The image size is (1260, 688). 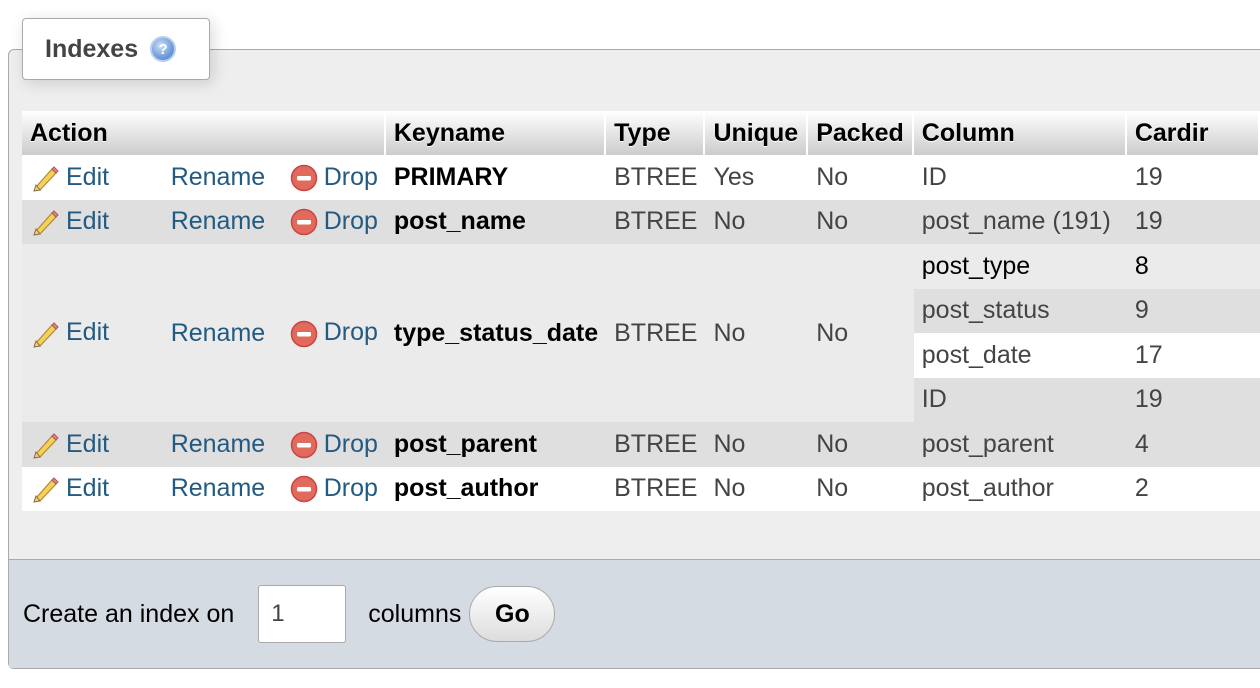 I want to click on column-cell: post_name (191), so click(x=1020, y=221).